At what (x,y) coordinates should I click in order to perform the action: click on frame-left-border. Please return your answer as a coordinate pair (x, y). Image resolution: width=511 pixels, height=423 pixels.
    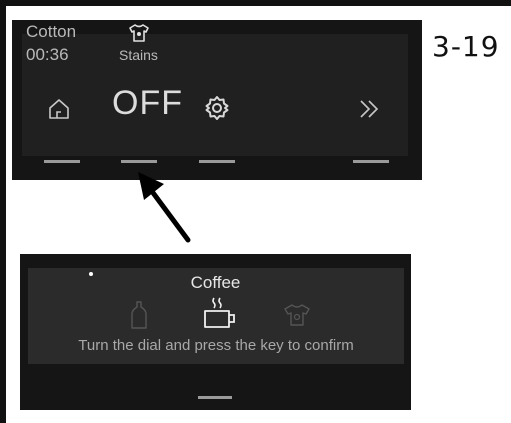
    Looking at the image, I should click on (3, 211).